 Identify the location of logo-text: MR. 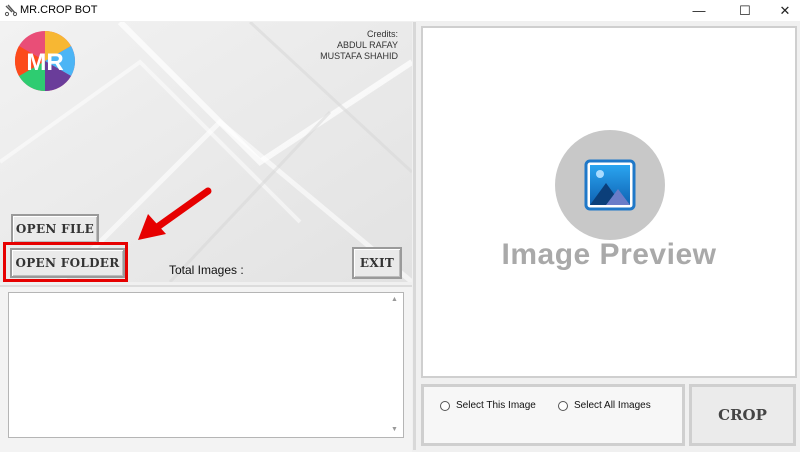
(44, 62).